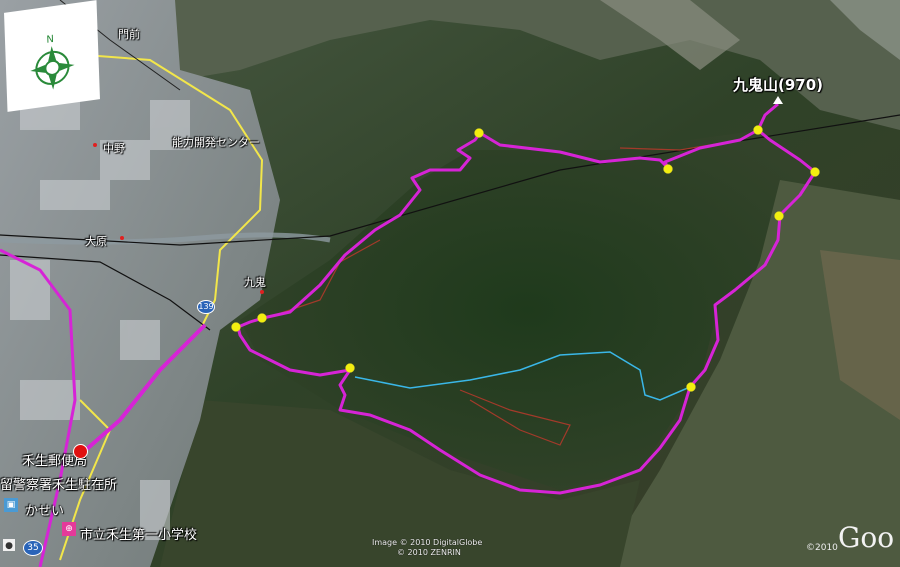 This screenshot has width=900, height=567. I want to click on compass-north-label: N, so click(50, 40).